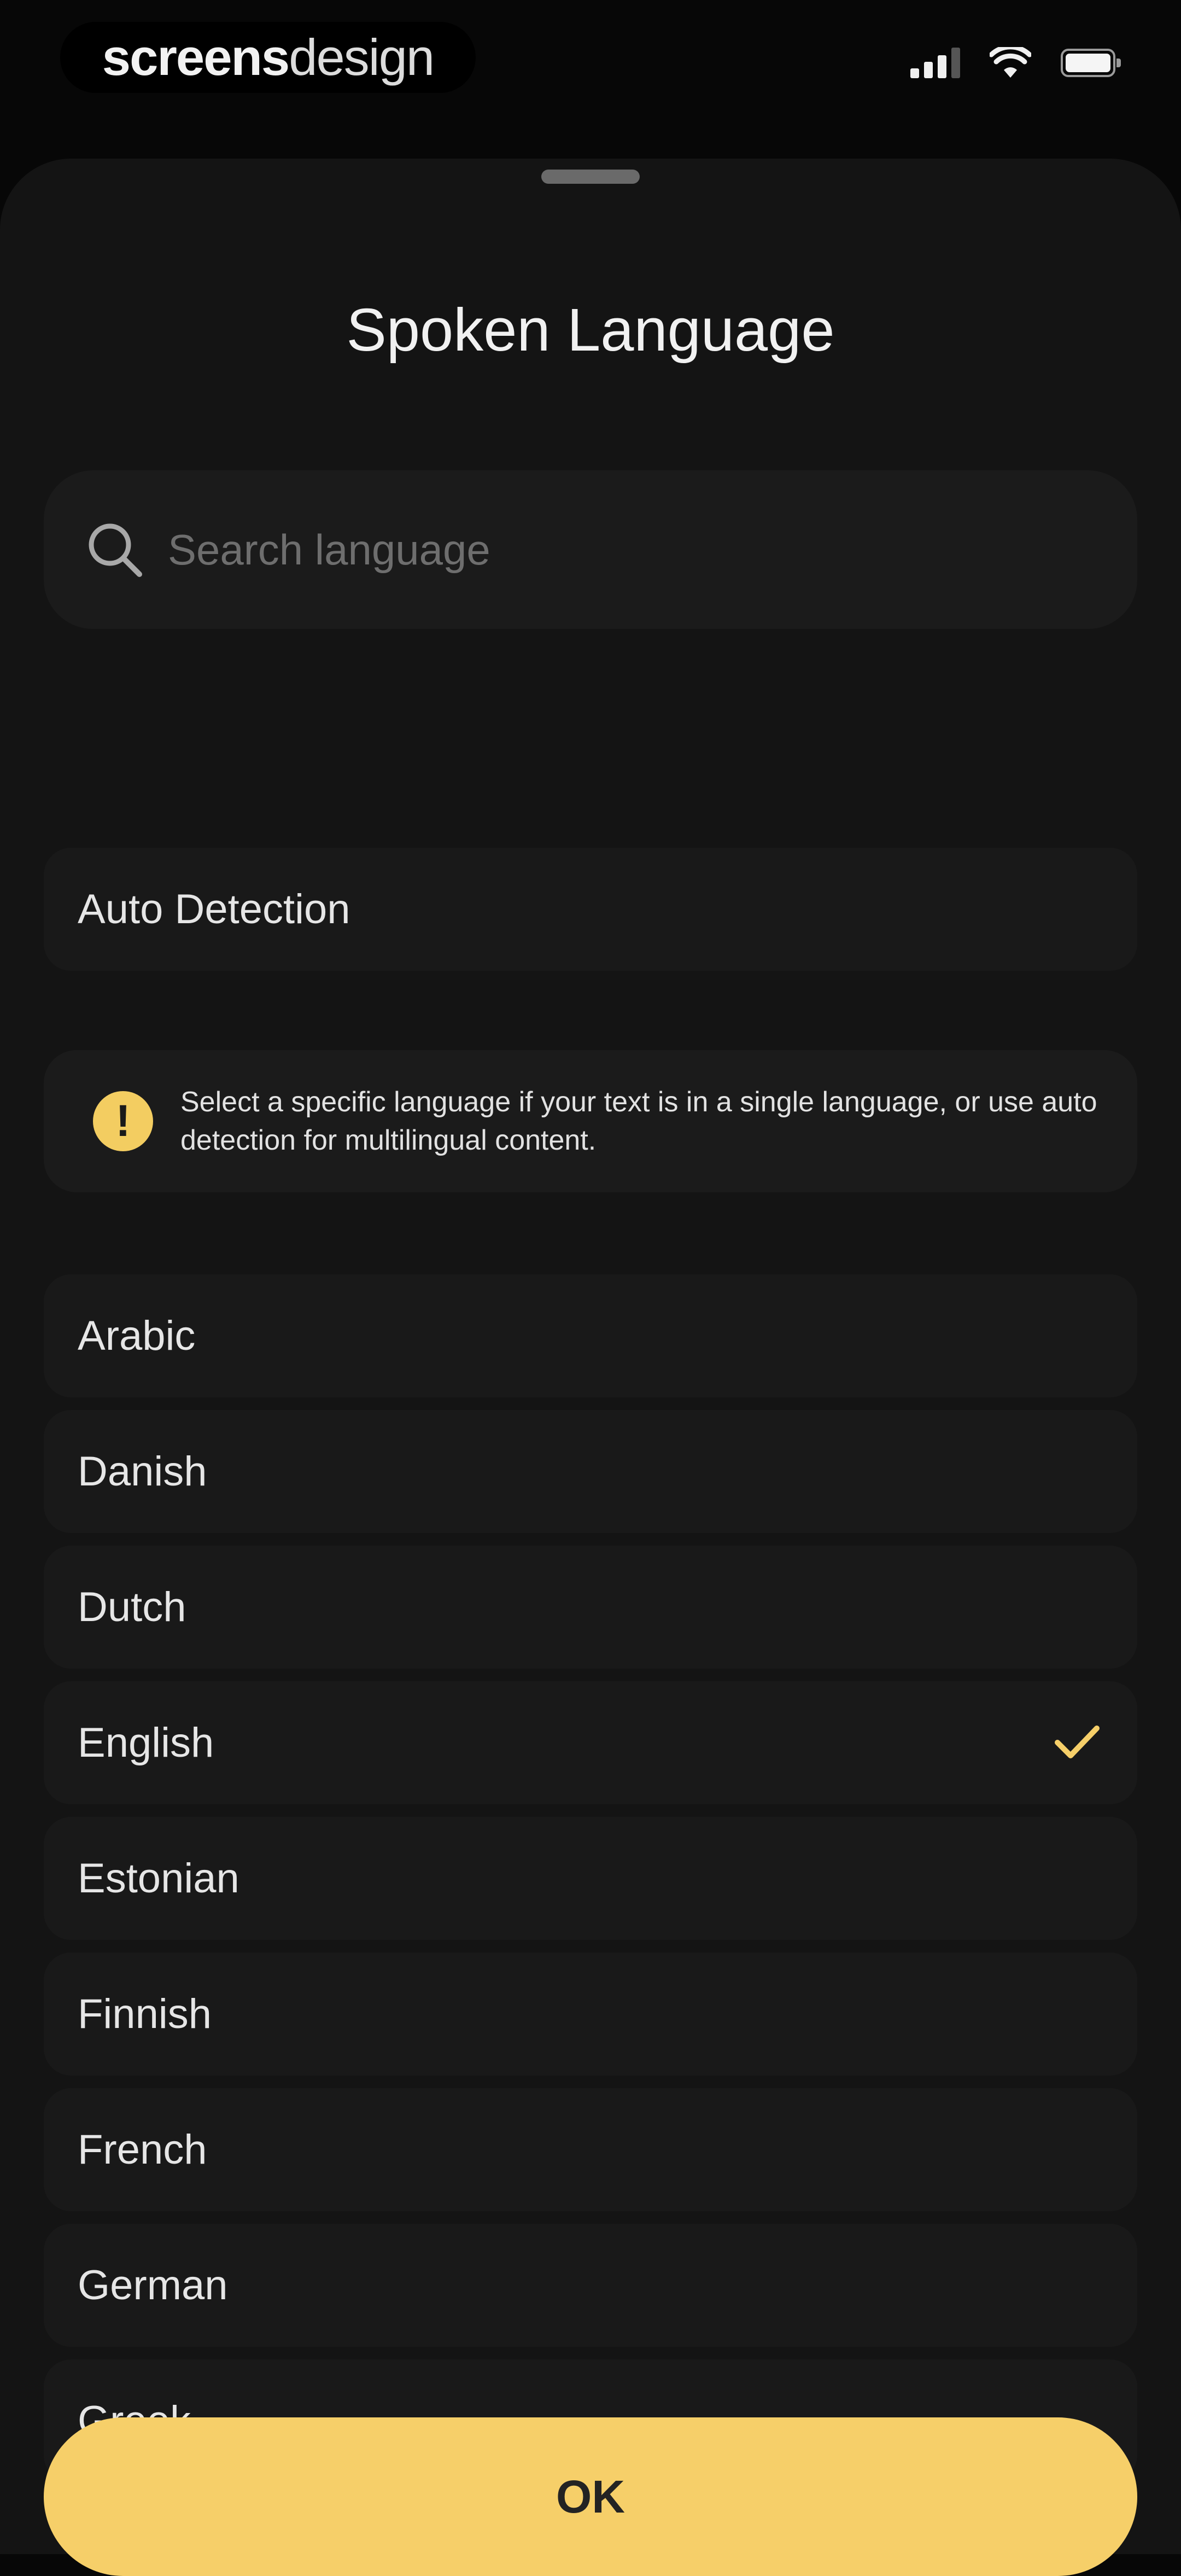 This screenshot has width=1181, height=2576. Describe the element at coordinates (590, 65) in the screenshot. I see `status-bar: screens design` at that location.